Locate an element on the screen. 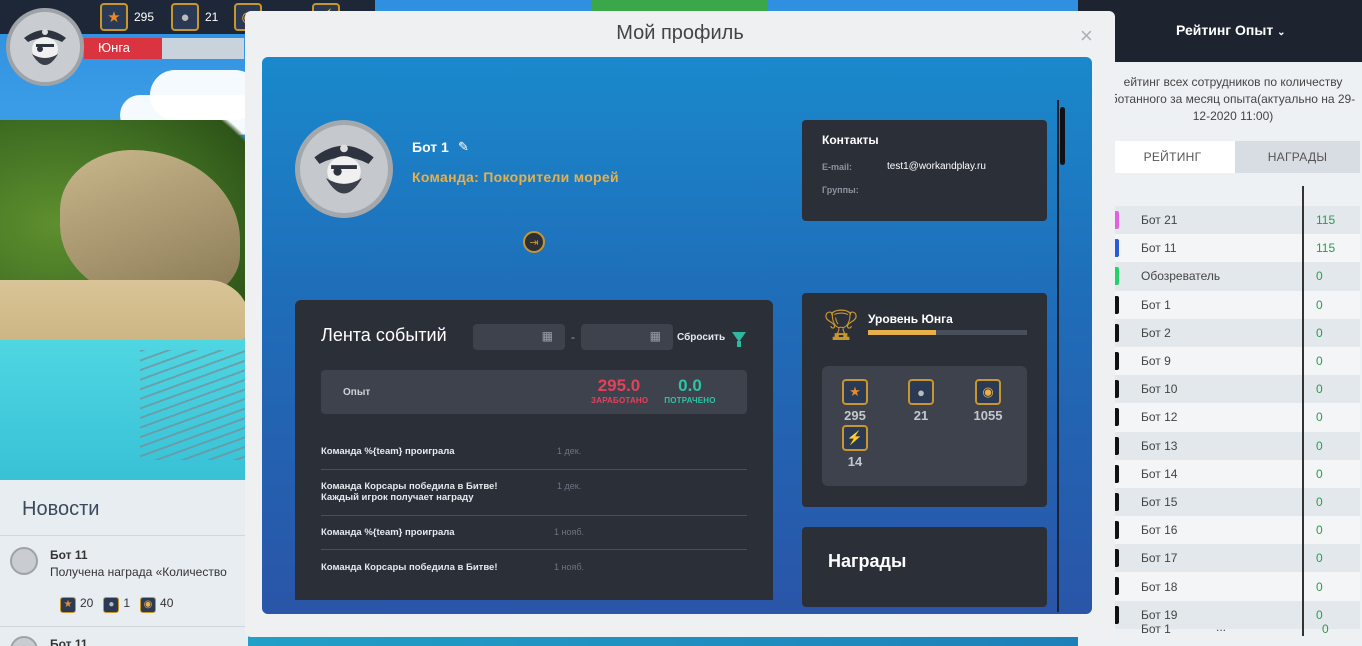 The image size is (1362, 646). email-value: test1@workandplay.ru is located at coordinates (936, 166).